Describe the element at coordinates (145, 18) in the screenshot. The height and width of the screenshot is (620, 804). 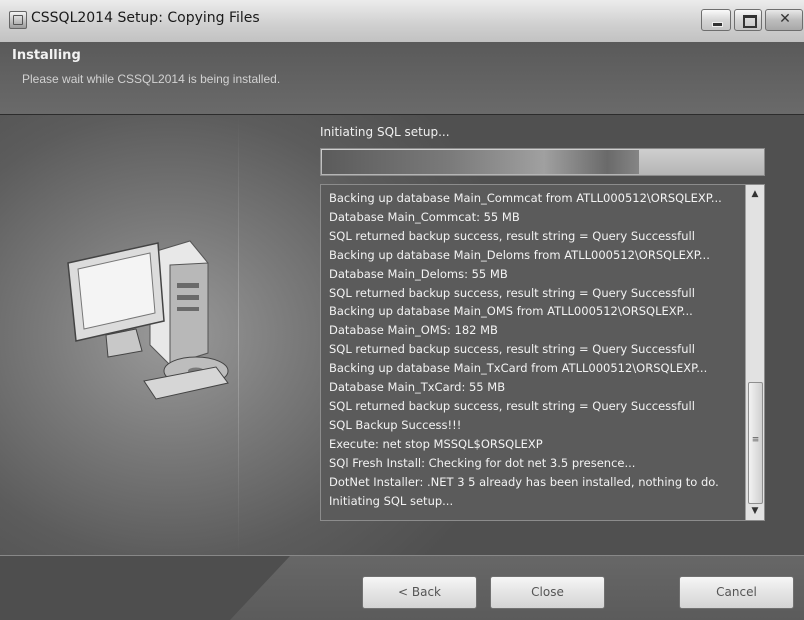
I see `window-title: CSSQL2014 Setup: Copying Files` at that location.